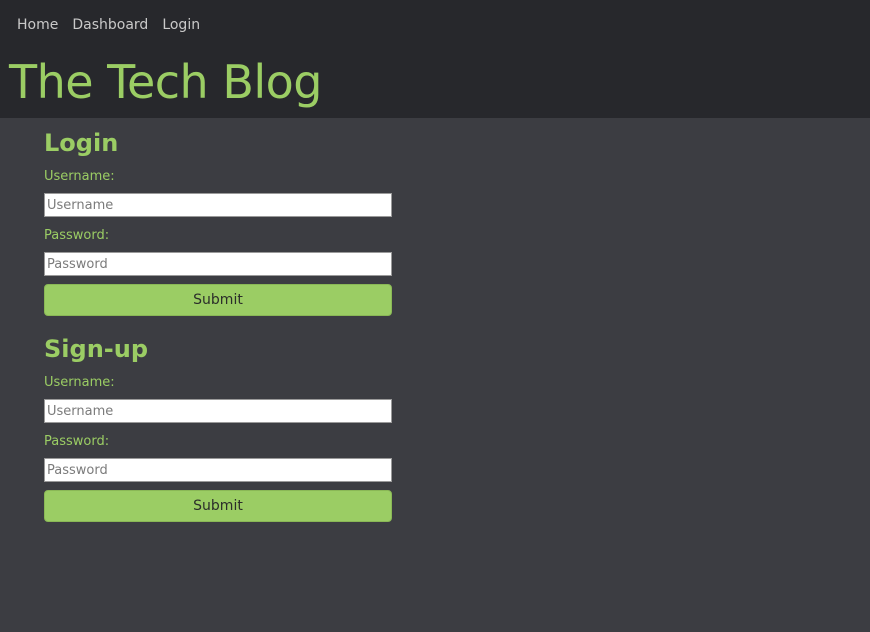 The width and height of the screenshot is (870, 632). I want to click on signup-heading: Sign-up, so click(96, 349).